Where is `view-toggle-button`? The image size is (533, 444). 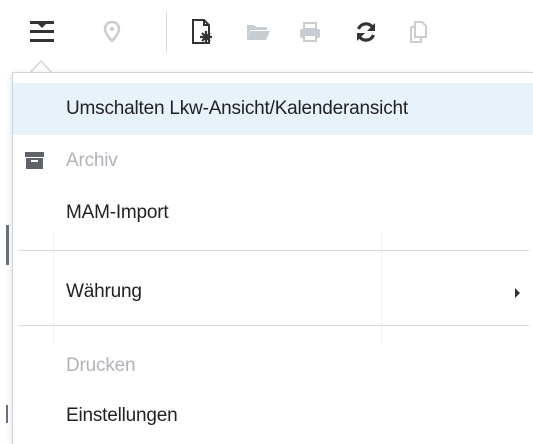 view-toggle-button is located at coordinates (42, 32).